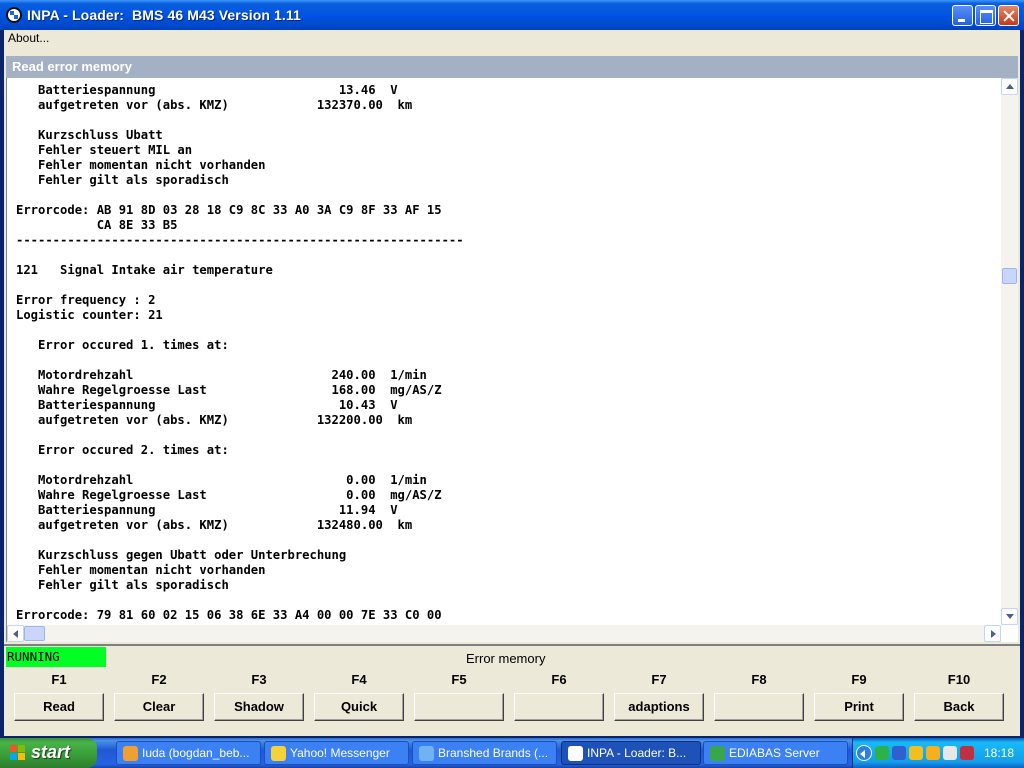  Describe the element at coordinates (559, 679) in the screenshot. I see `fkey-label-f6: F6` at that location.